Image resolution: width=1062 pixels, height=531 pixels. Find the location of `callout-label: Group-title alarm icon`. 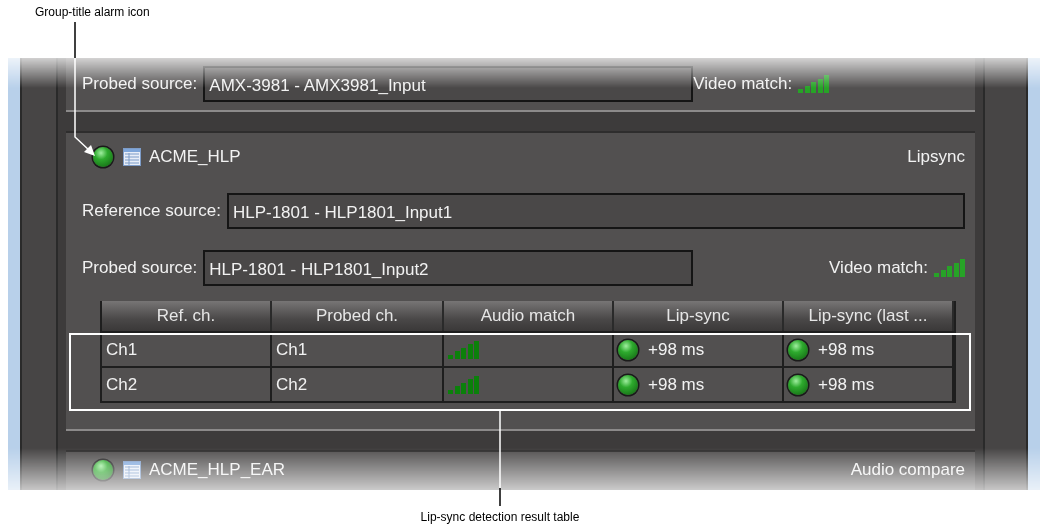

callout-label: Group-title alarm icon is located at coordinates (92, 12).